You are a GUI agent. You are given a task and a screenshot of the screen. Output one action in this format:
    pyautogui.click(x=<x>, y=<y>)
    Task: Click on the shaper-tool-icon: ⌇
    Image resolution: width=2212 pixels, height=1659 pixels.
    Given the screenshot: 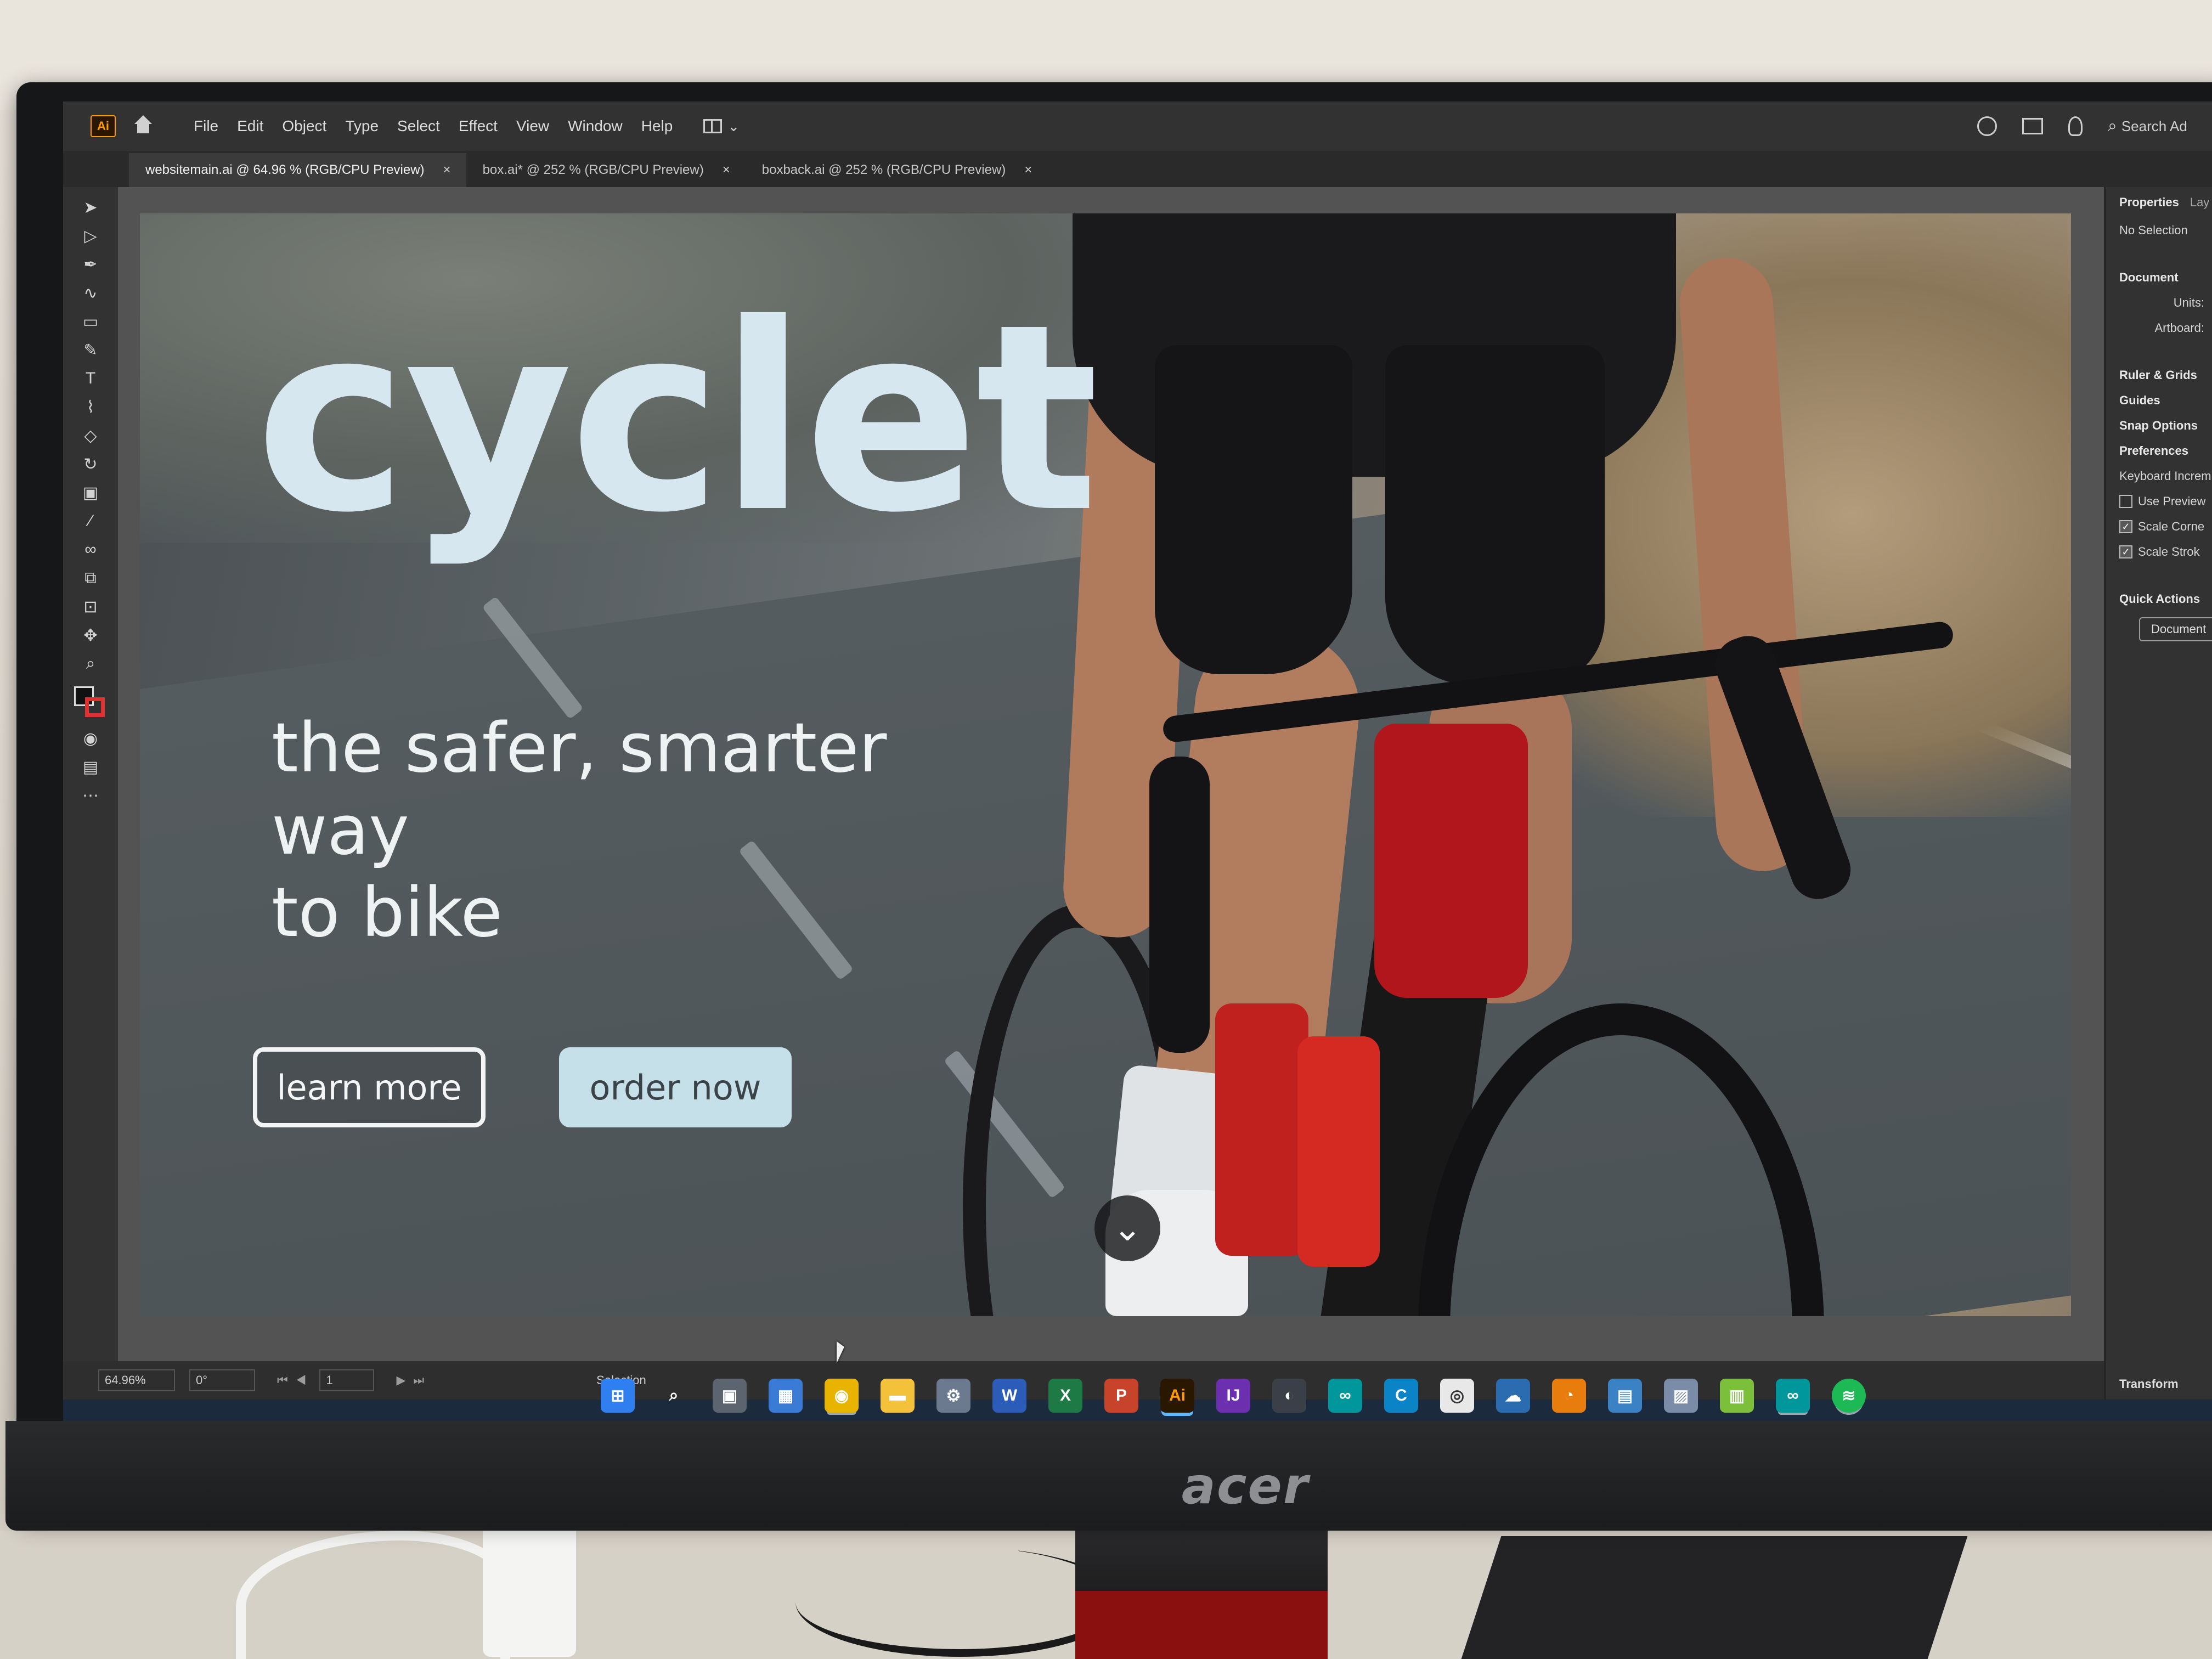 What is the action you would take?
    pyautogui.click(x=90, y=407)
    